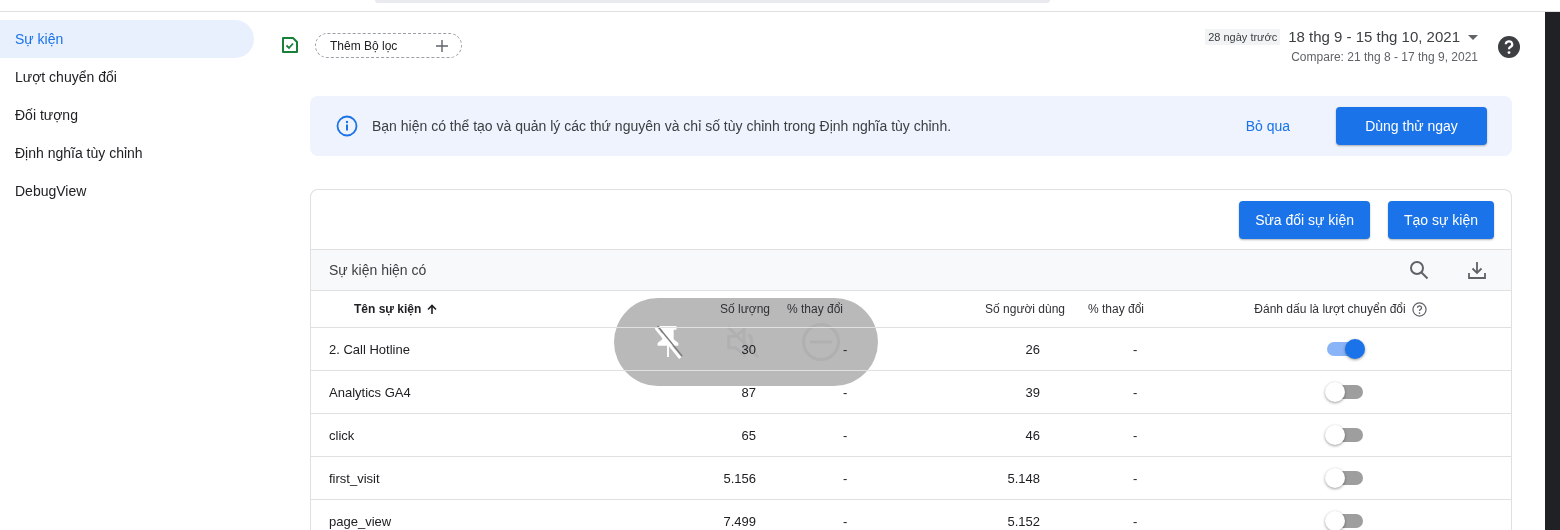 The height and width of the screenshot is (530, 1560). What do you see at coordinates (127, 39) in the screenshot?
I see `sidebar-item: Sự kiện` at bounding box center [127, 39].